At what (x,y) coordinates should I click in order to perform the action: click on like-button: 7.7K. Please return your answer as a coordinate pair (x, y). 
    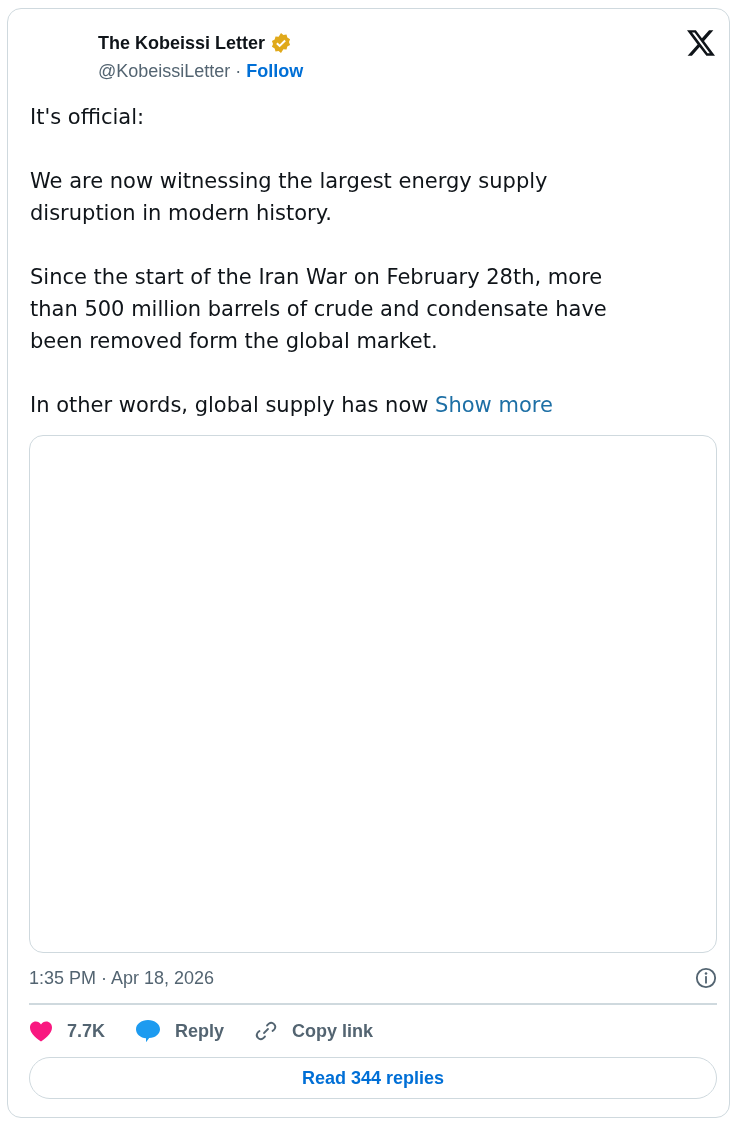
    Looking at the image, I should click on (86, 1031).